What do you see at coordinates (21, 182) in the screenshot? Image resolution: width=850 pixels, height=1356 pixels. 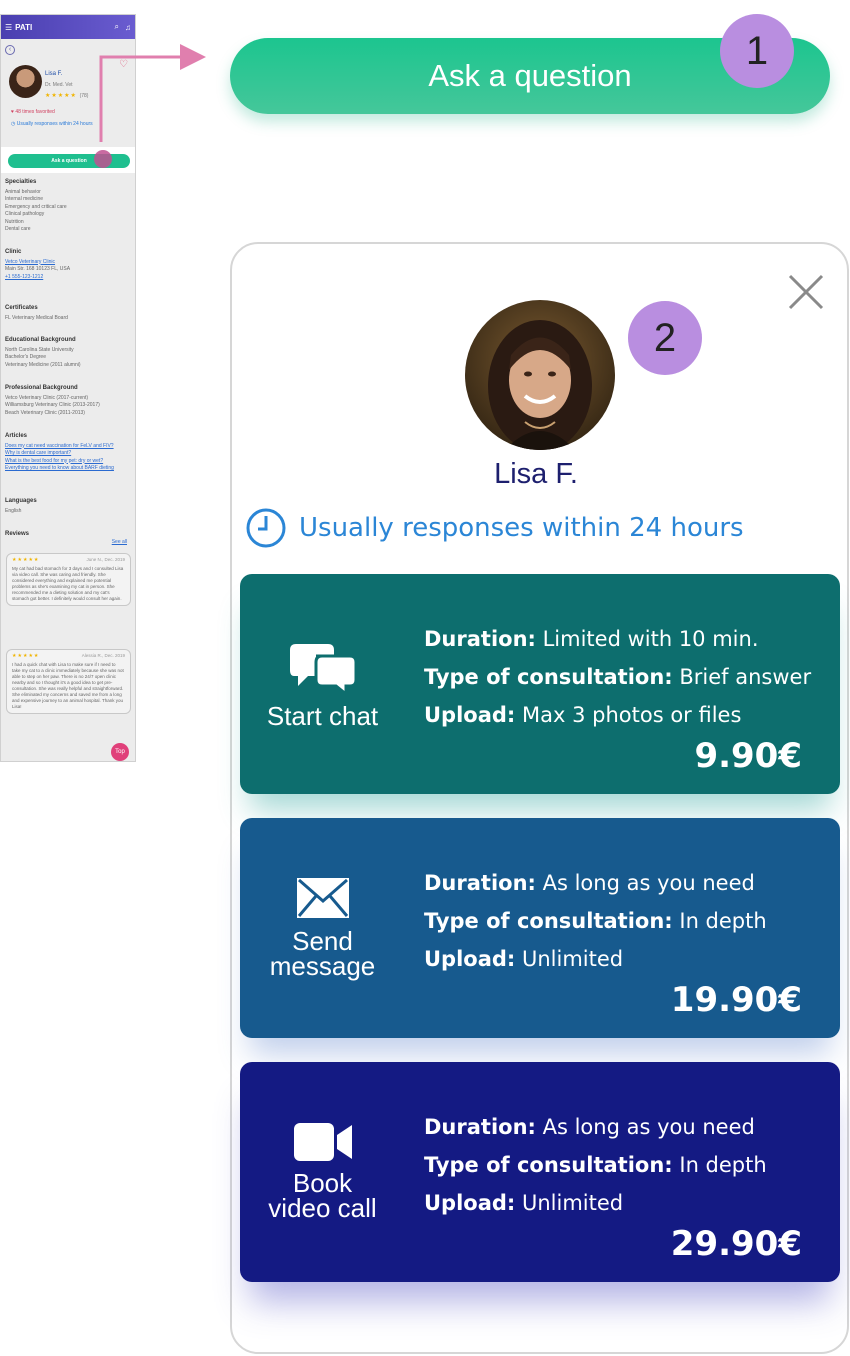 I see `section-title: Specialties` at bounding box center [21, 182].